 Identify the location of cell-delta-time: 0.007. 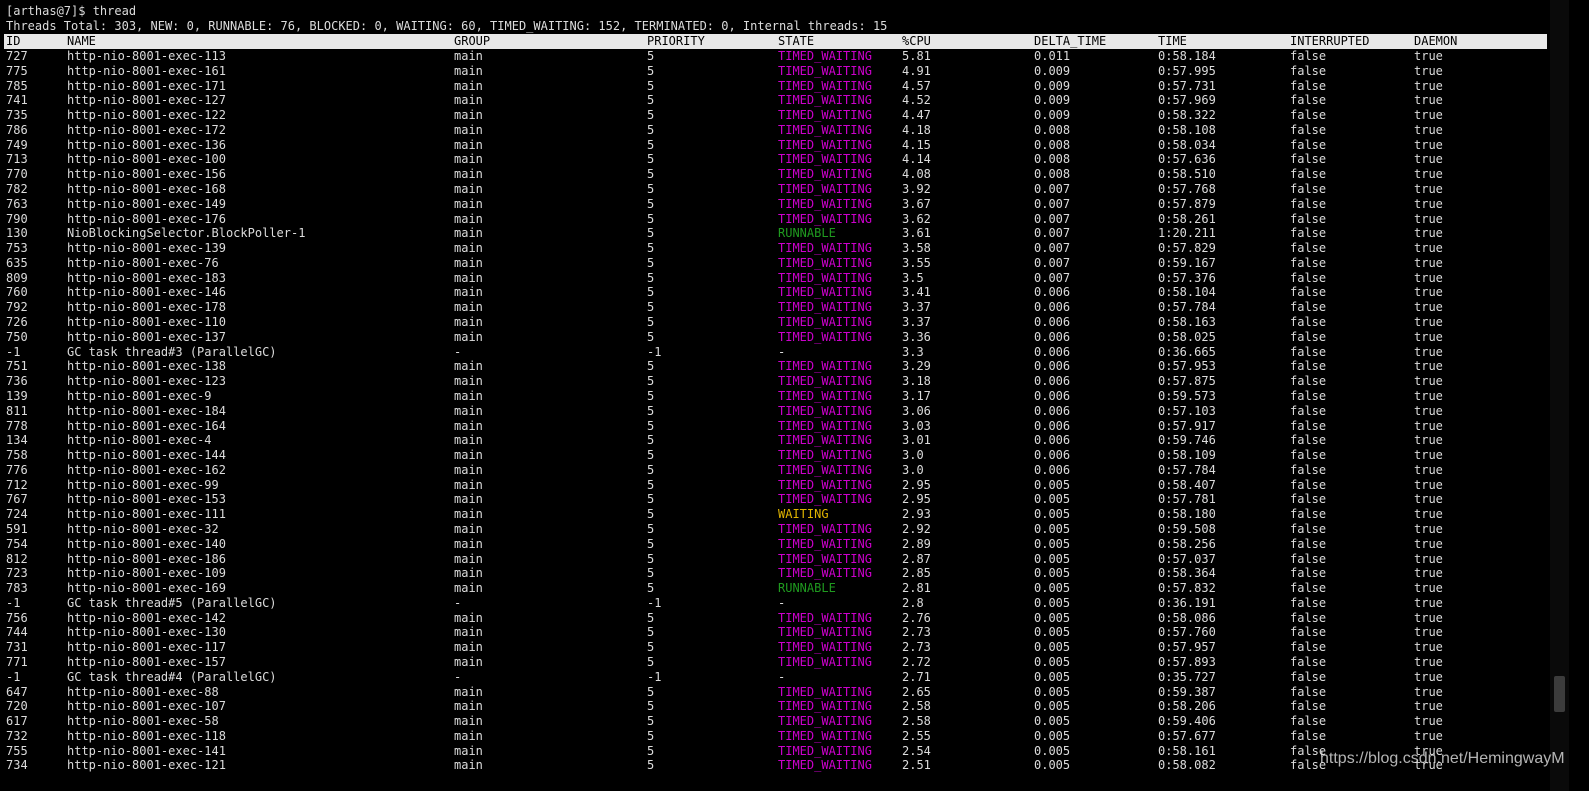
(1052, 262).